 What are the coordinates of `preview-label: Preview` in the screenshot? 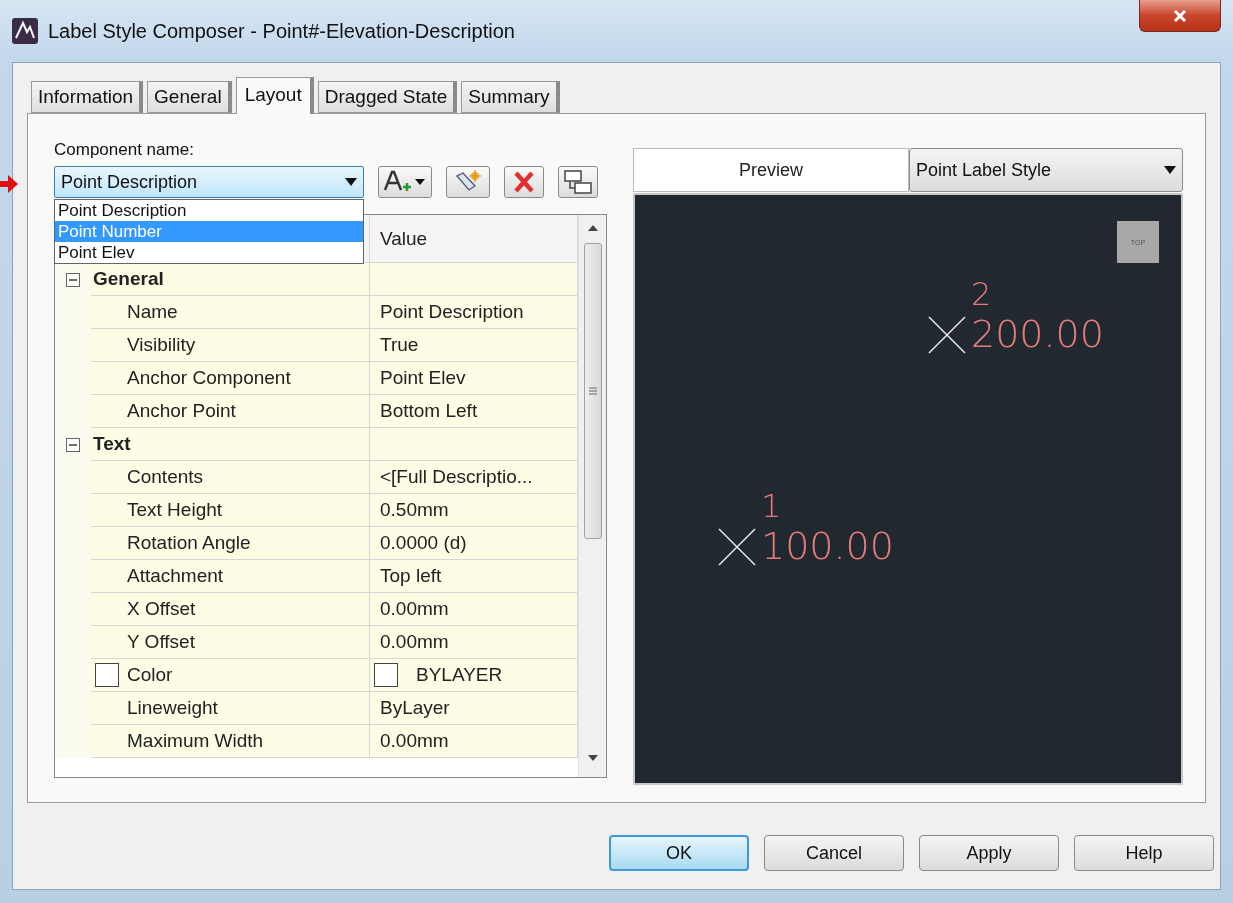 It's located at (771, 170).